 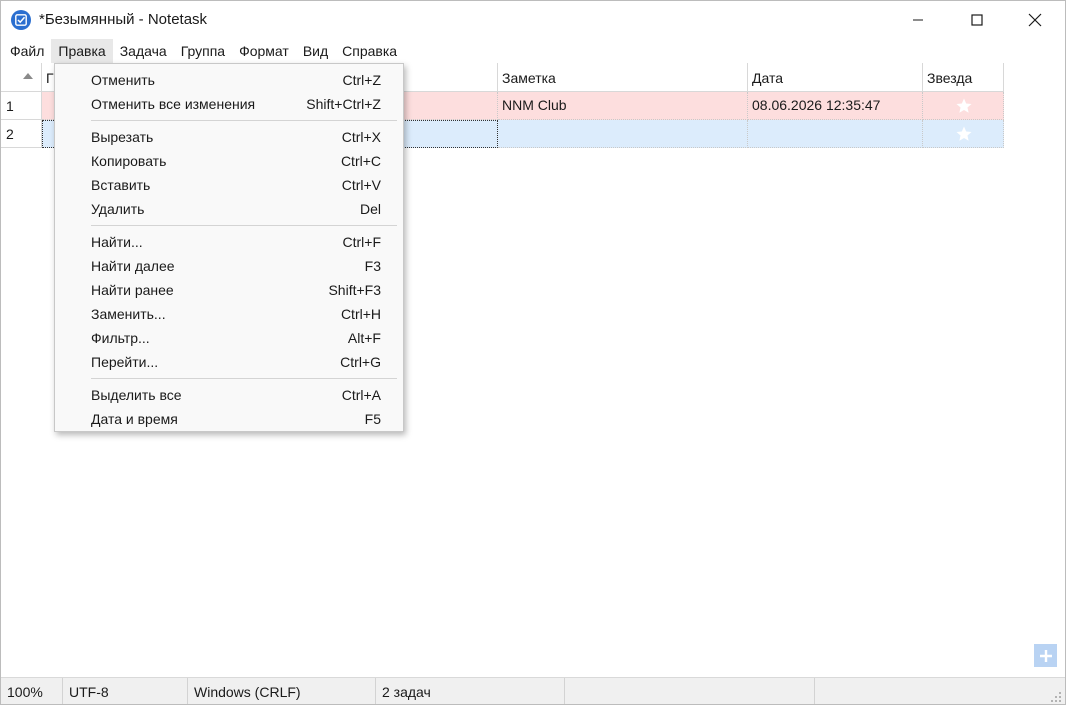 I want to click on menu-format: Формат, so click(x=264, y=51).